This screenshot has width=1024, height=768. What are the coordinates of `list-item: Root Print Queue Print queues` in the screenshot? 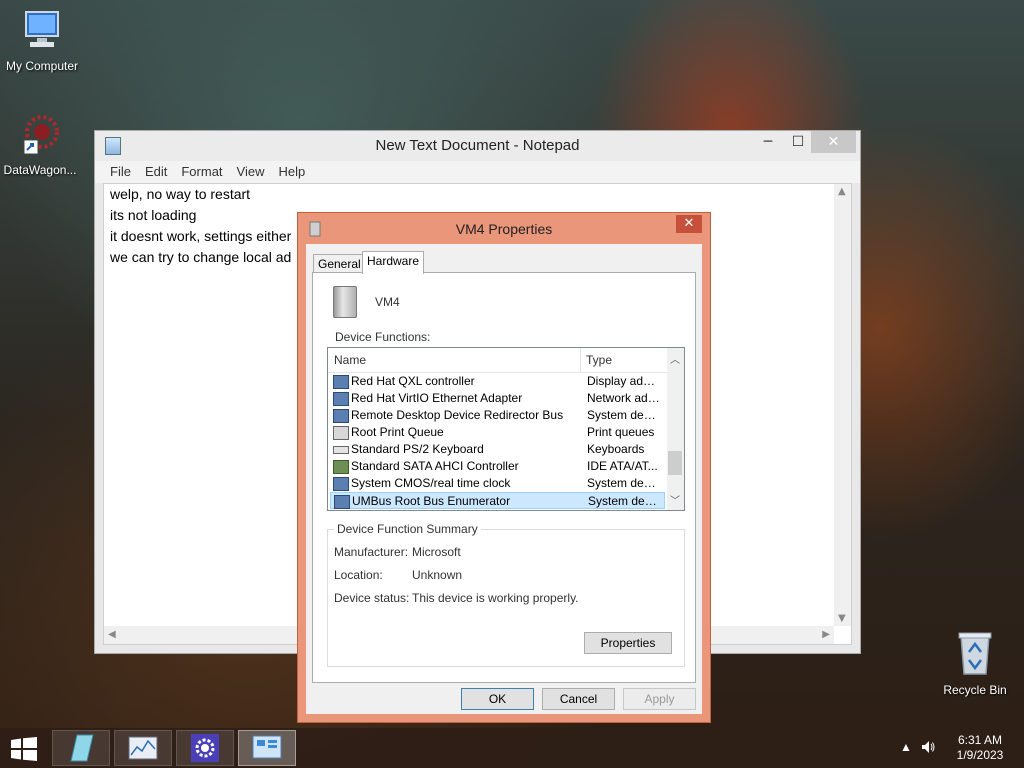 It's located at (497, 432).